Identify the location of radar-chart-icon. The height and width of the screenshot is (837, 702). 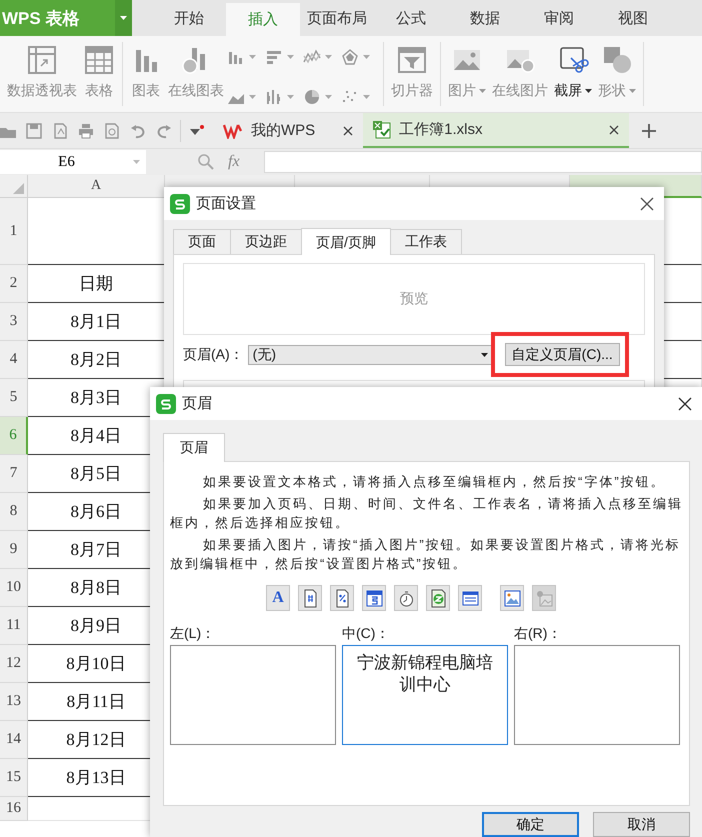
(350, 57).